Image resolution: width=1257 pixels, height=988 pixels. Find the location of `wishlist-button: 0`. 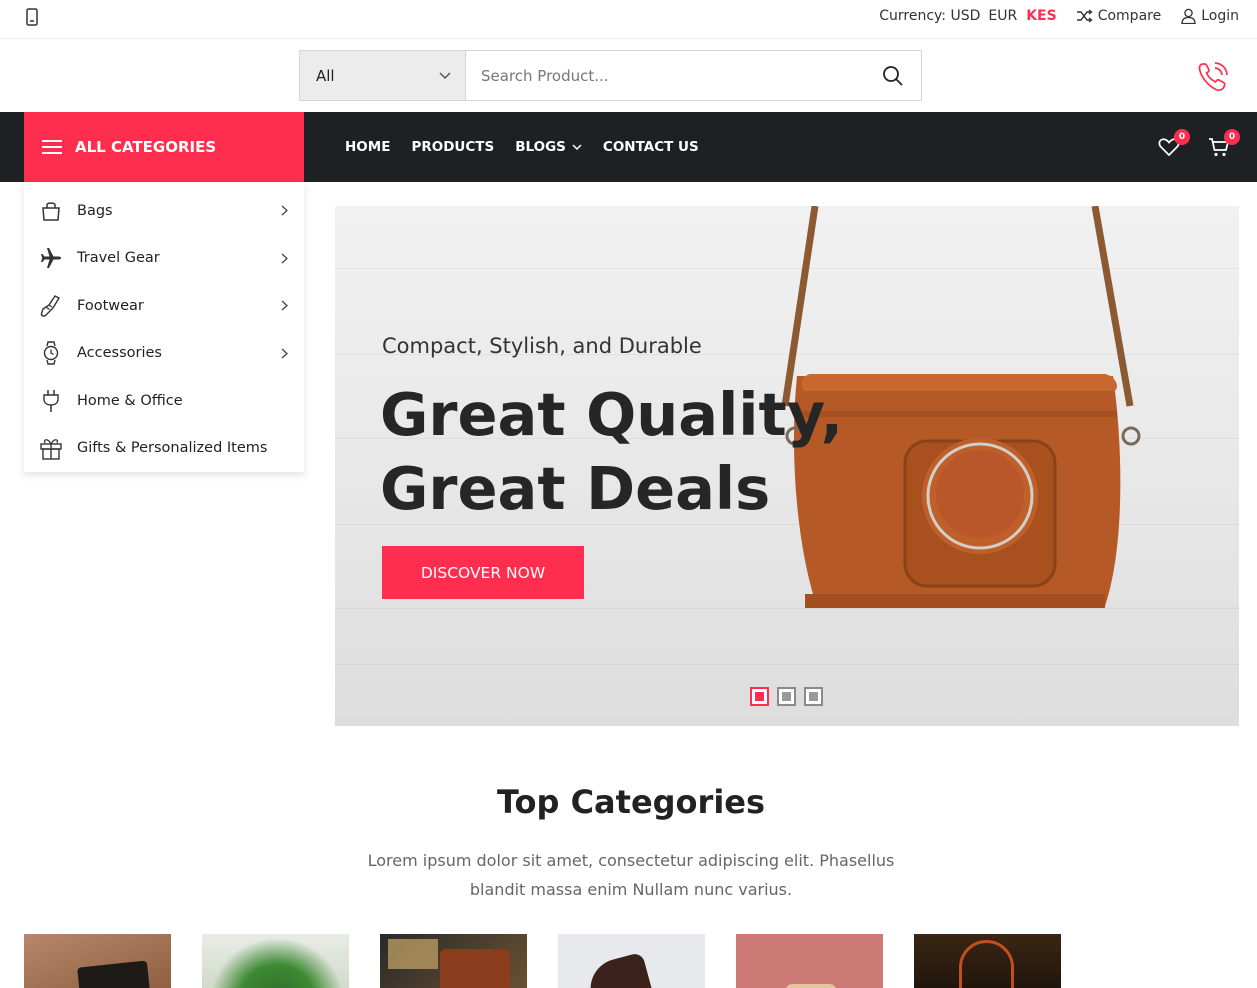

wishlist-button: 0 is located at coordinates (1173, 144).